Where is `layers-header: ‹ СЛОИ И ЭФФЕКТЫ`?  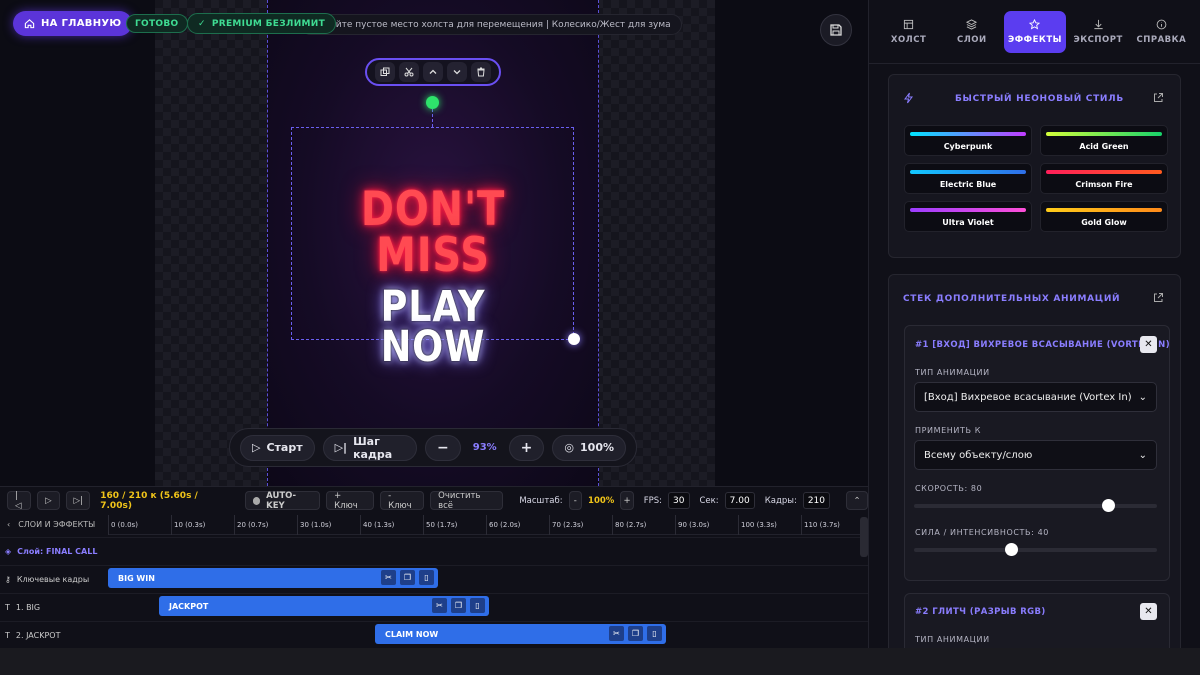 layers-header: ‹ СЛОИ И ЭФФЕКТЫ is located at coordinates (51, 524).